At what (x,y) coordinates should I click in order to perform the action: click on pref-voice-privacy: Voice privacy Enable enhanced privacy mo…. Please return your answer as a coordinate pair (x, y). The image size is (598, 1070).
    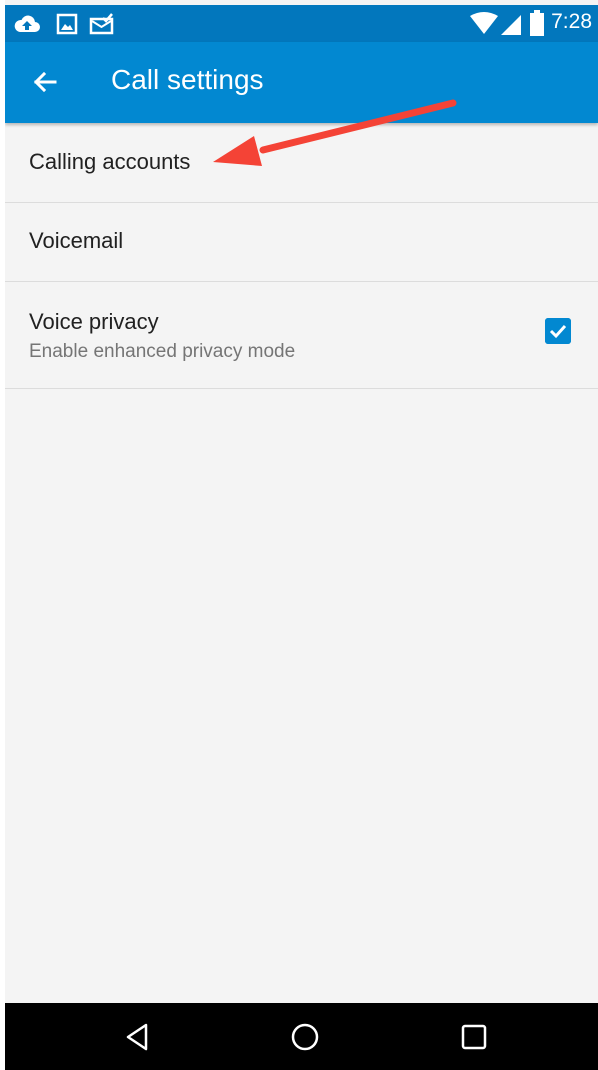
    Looking at the image, I should click on (301, 335).